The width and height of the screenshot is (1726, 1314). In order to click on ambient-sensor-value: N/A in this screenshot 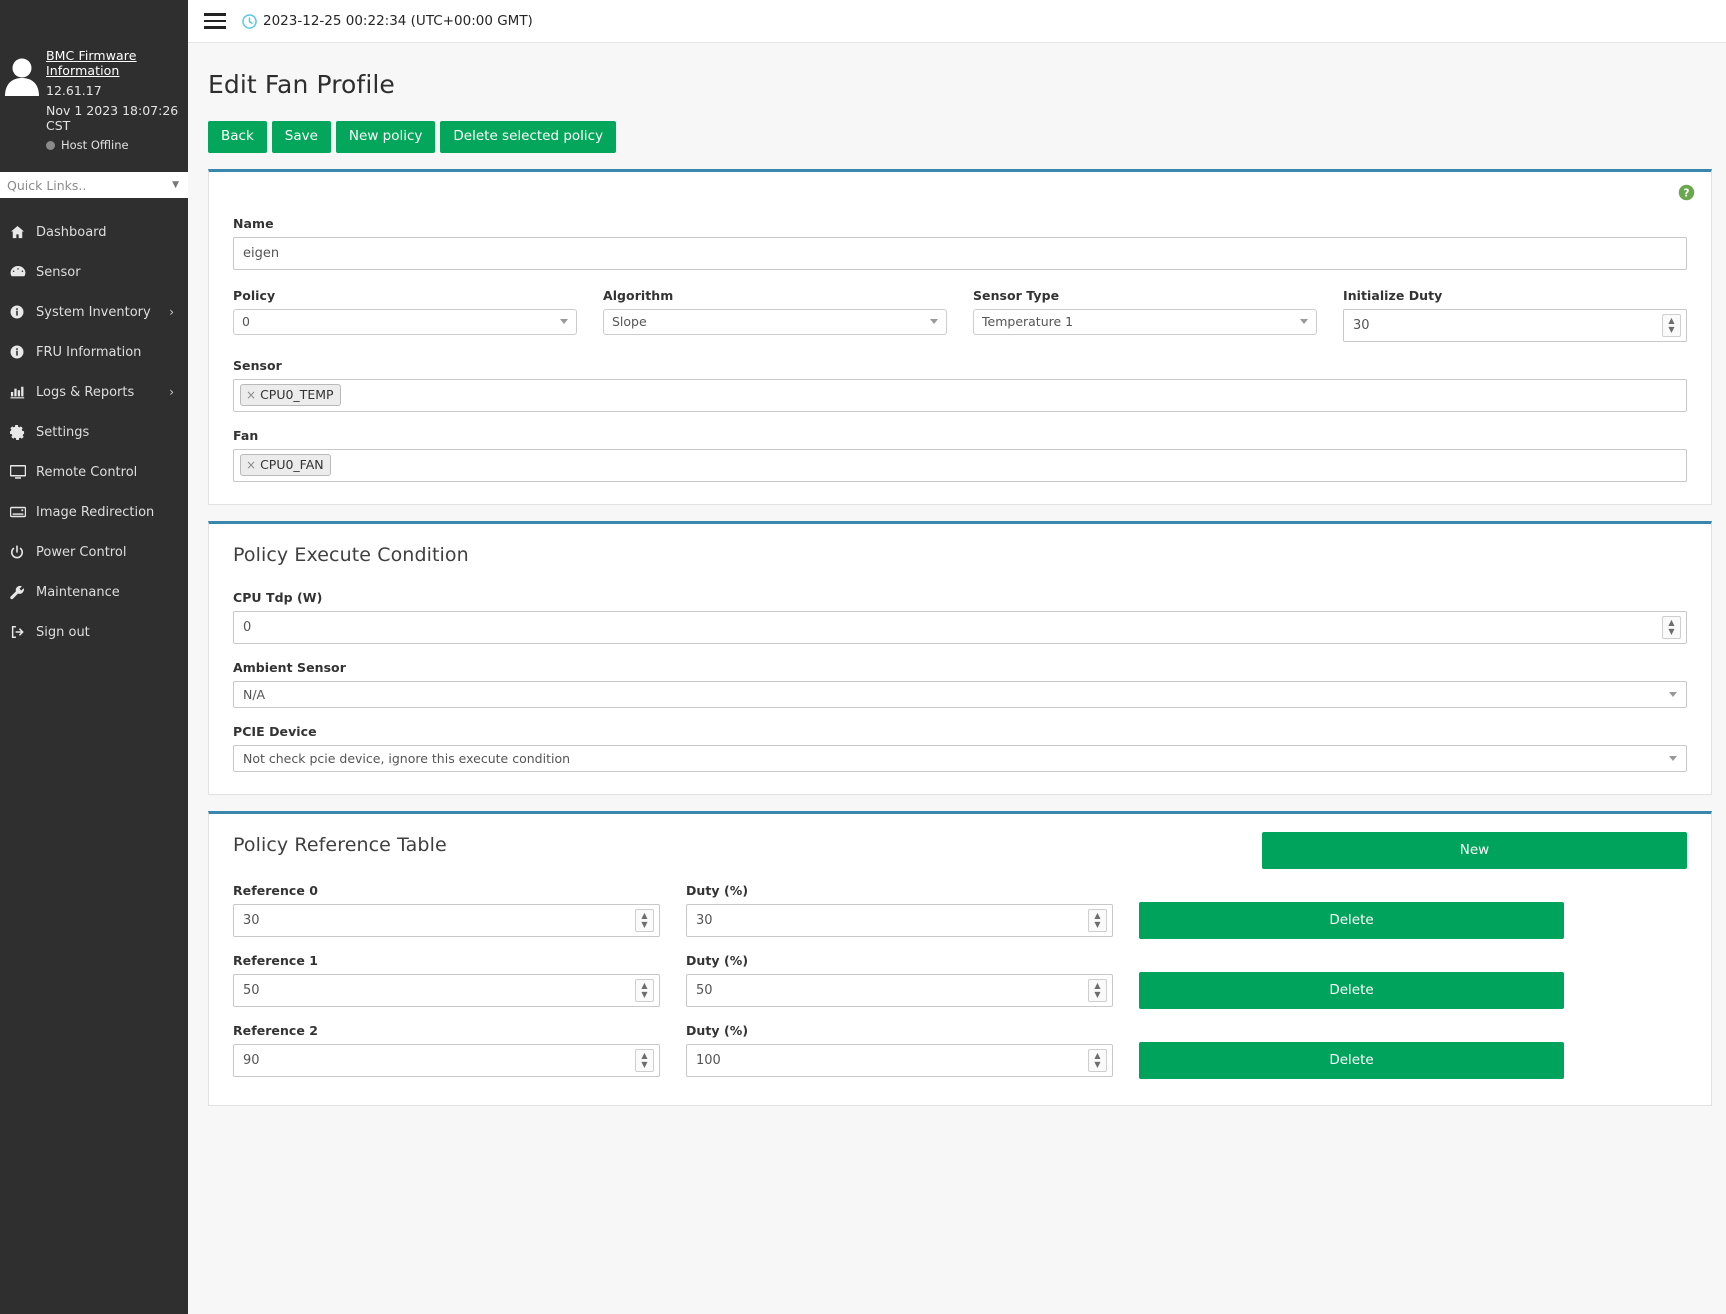, I will do `click(254, 694)`.